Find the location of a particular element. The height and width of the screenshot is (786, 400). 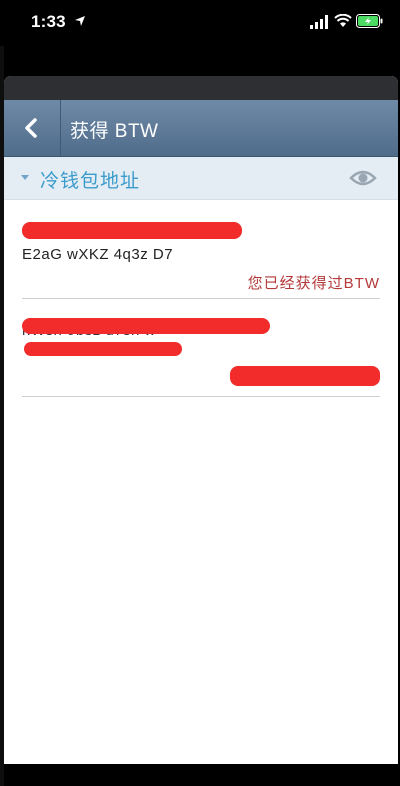

sheet-top-strip is located at coordinates (201, 88).